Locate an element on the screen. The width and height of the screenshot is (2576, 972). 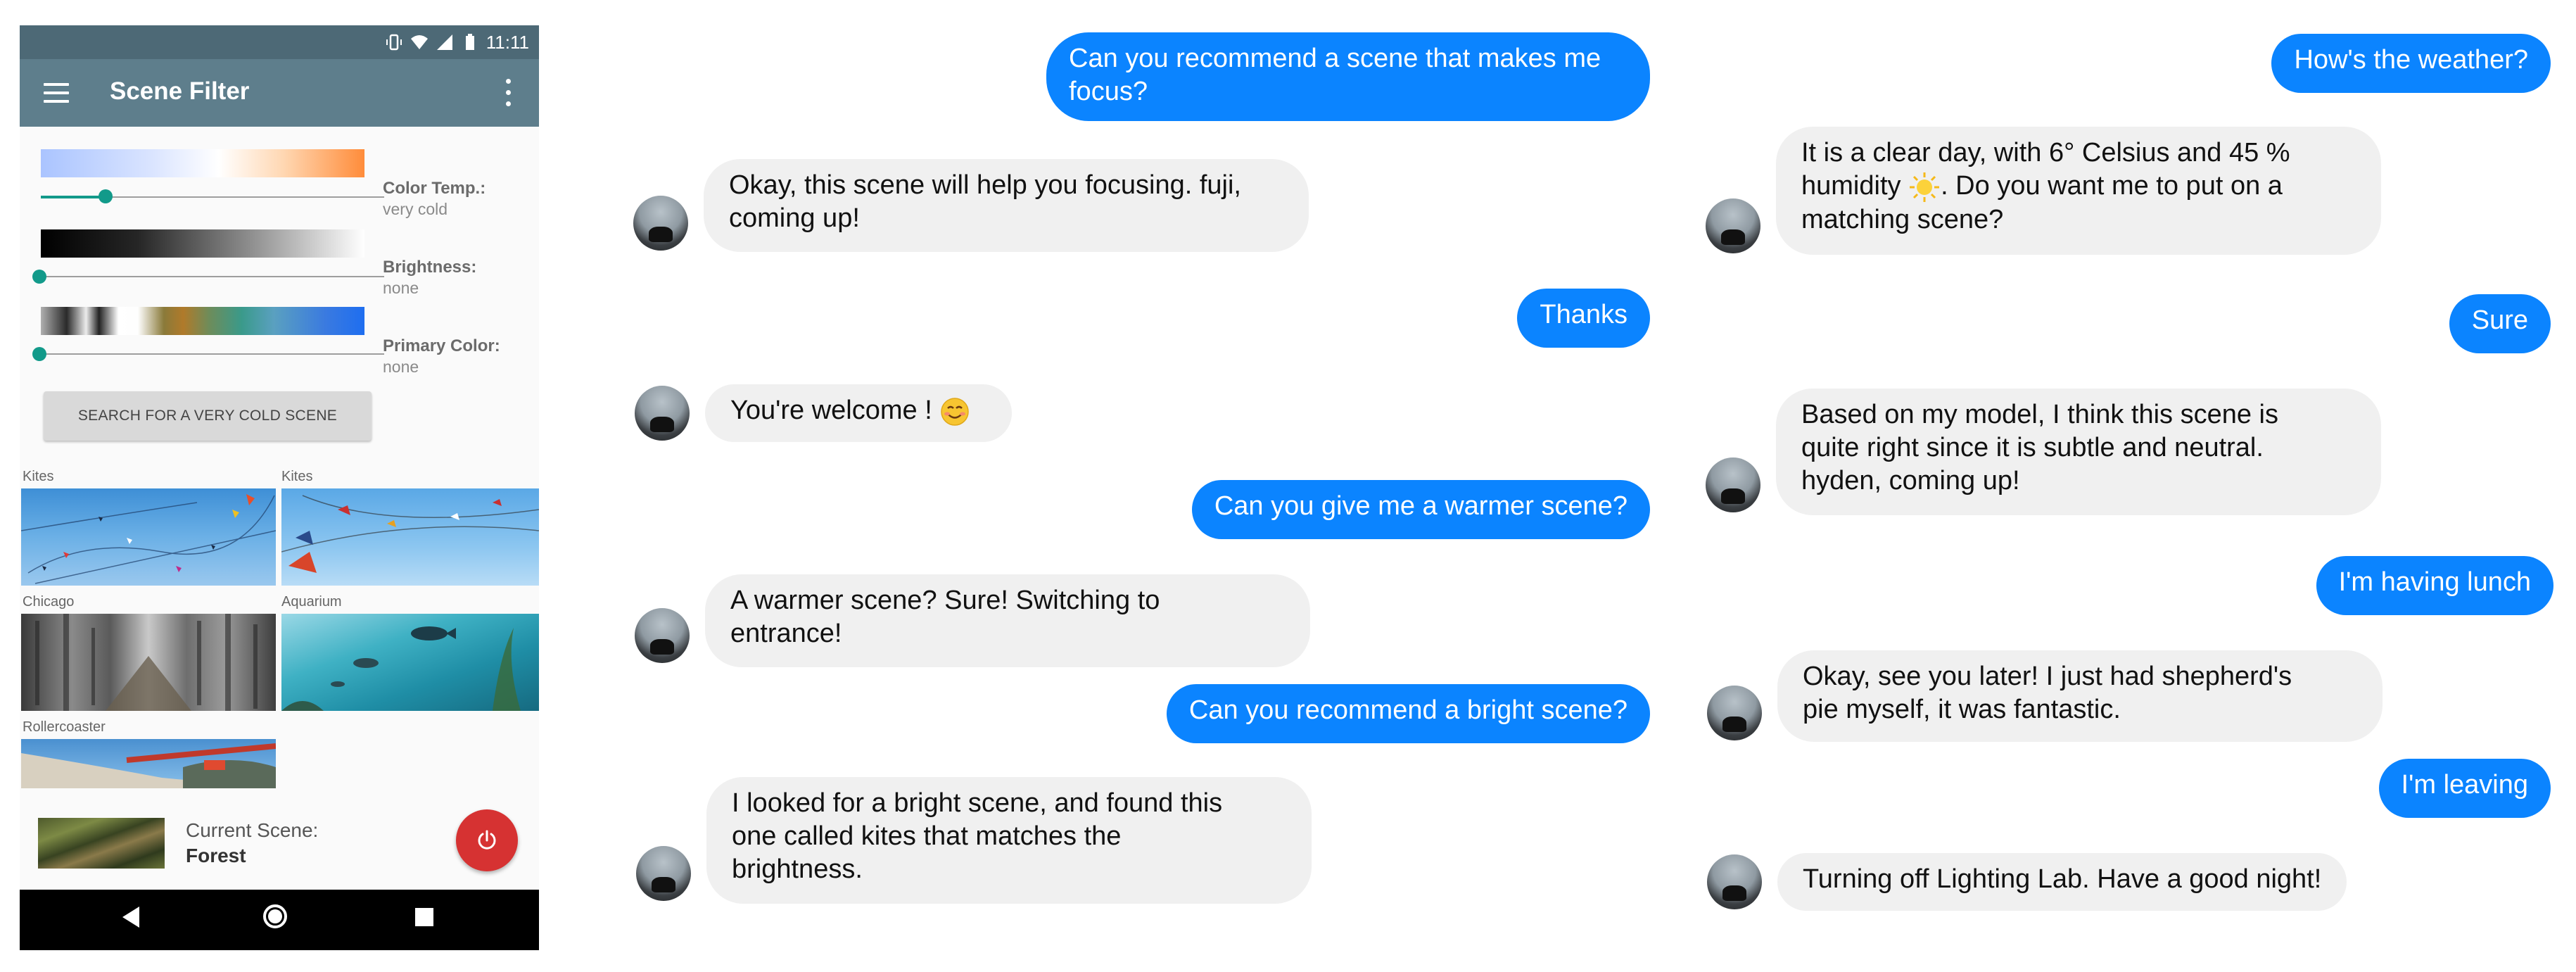
app-title: Scene Filter is located at coordinates (180, 91).